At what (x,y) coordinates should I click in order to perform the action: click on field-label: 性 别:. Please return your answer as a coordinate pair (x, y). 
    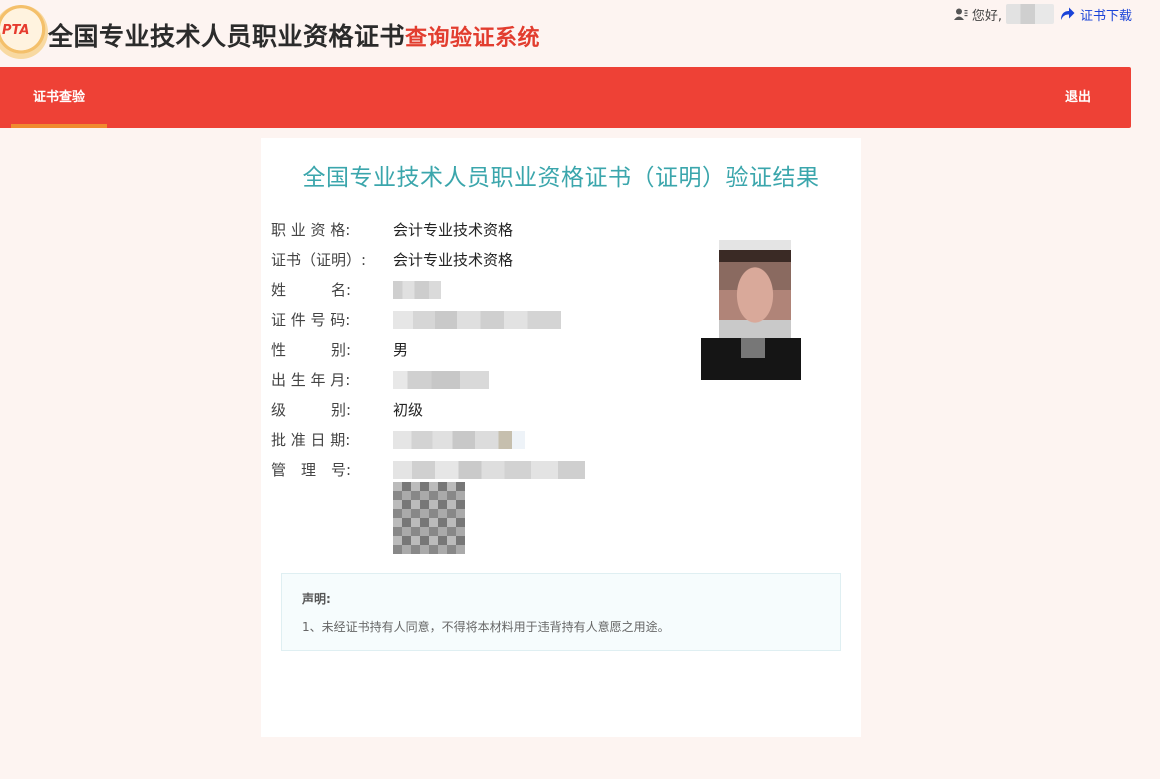
    Looking at the image, I should click on (311, 350).